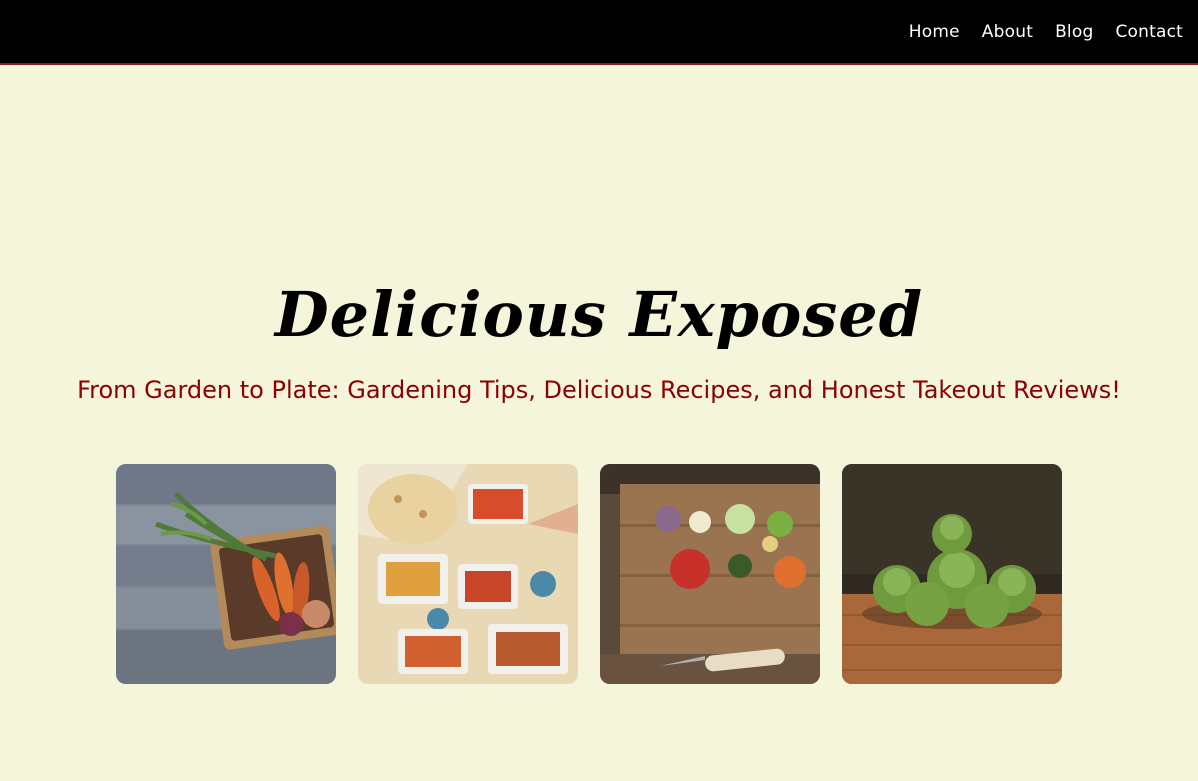  I want to click on nav-links: Home About Blog Contact, so click(1035, 31).